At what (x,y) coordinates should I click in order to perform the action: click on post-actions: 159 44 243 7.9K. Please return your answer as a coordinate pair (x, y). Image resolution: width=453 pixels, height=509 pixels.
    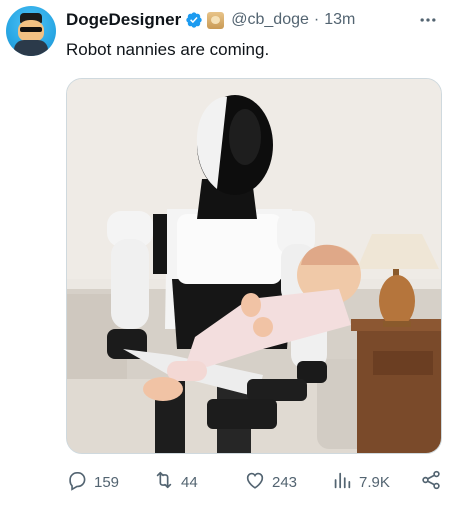
    Looking at the image, I should click on (255, 482).